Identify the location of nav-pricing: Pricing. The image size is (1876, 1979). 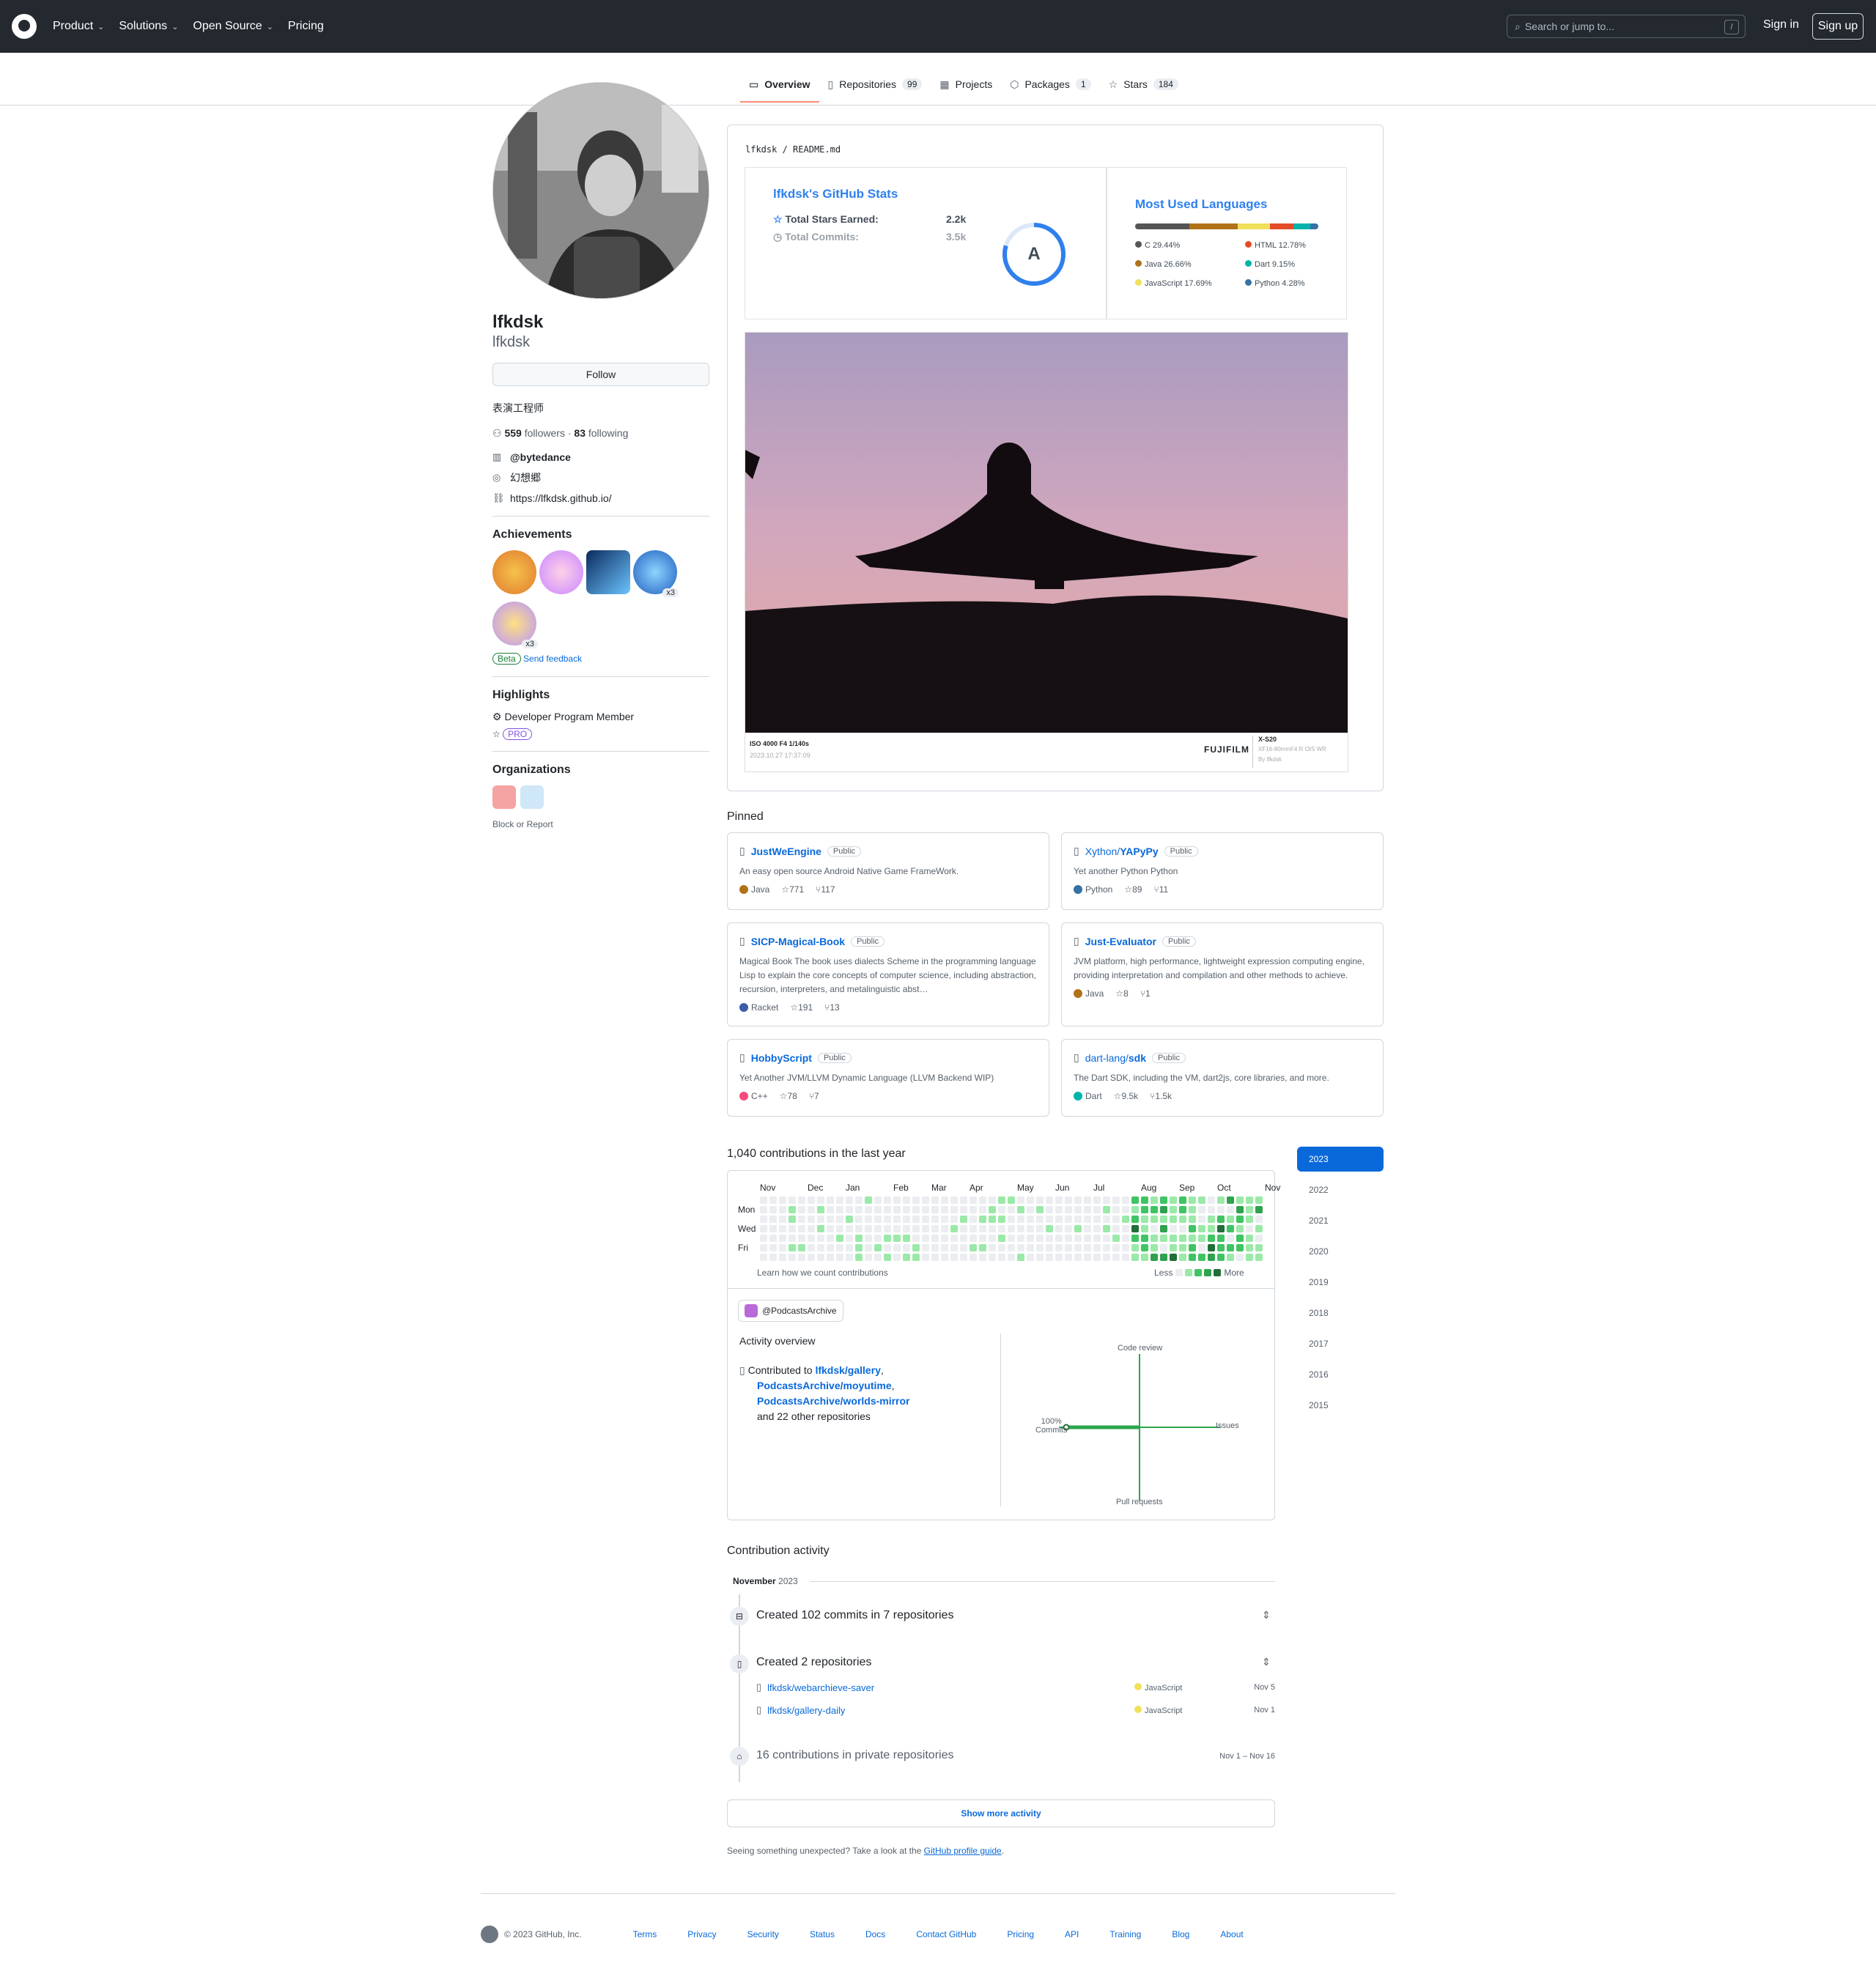
(306, 26).